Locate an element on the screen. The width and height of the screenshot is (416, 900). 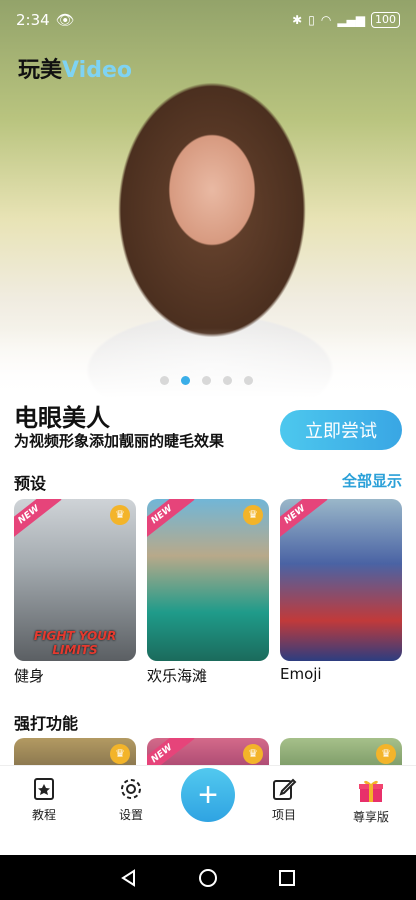
preset-label-emoji: Emoji is located at coordinates (301, 674).